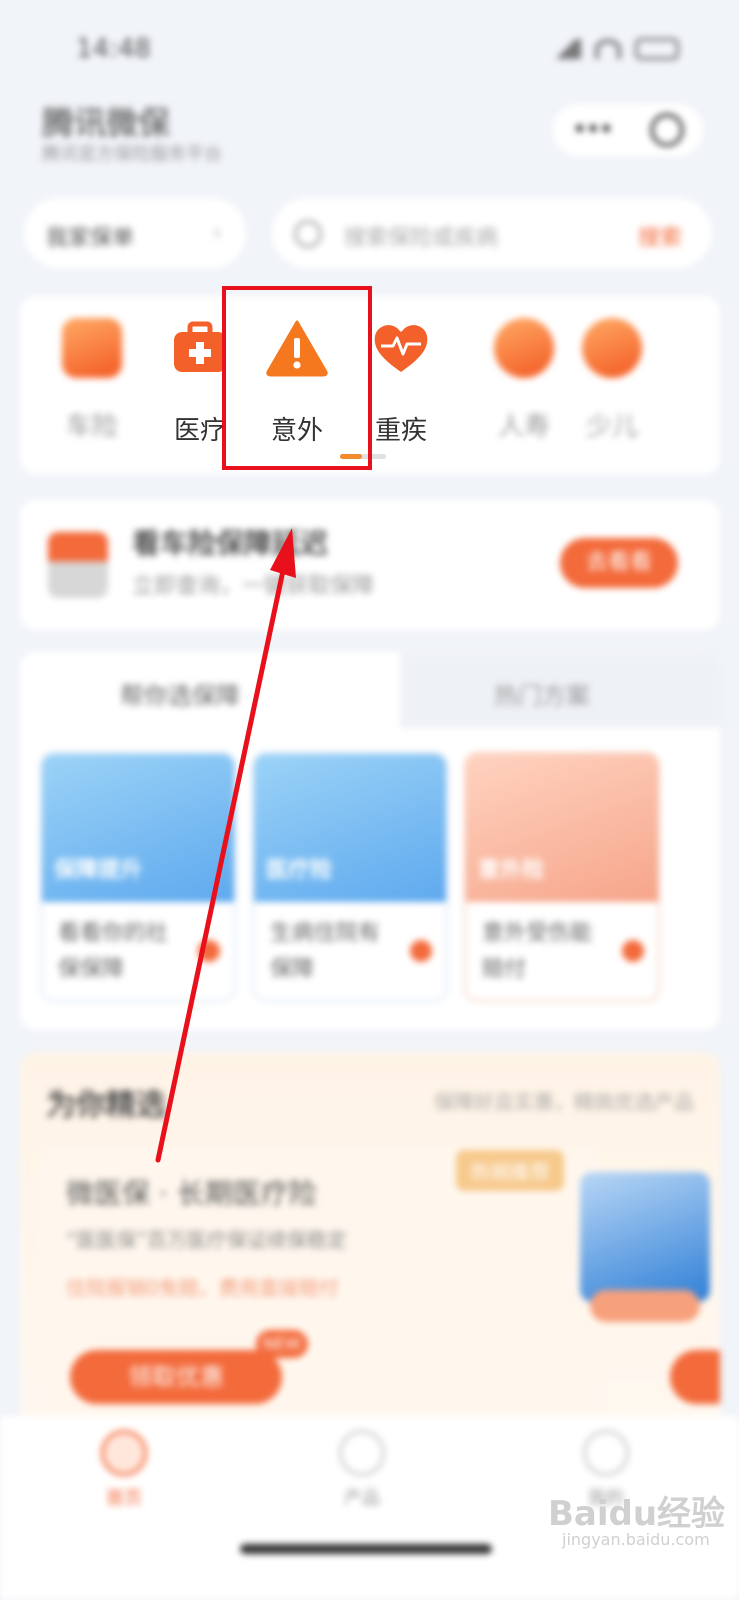 Image resolution: width=739 pixels, height=1600 pixels. I want to click on product-card-image: 医疗险, so click(350, 828).